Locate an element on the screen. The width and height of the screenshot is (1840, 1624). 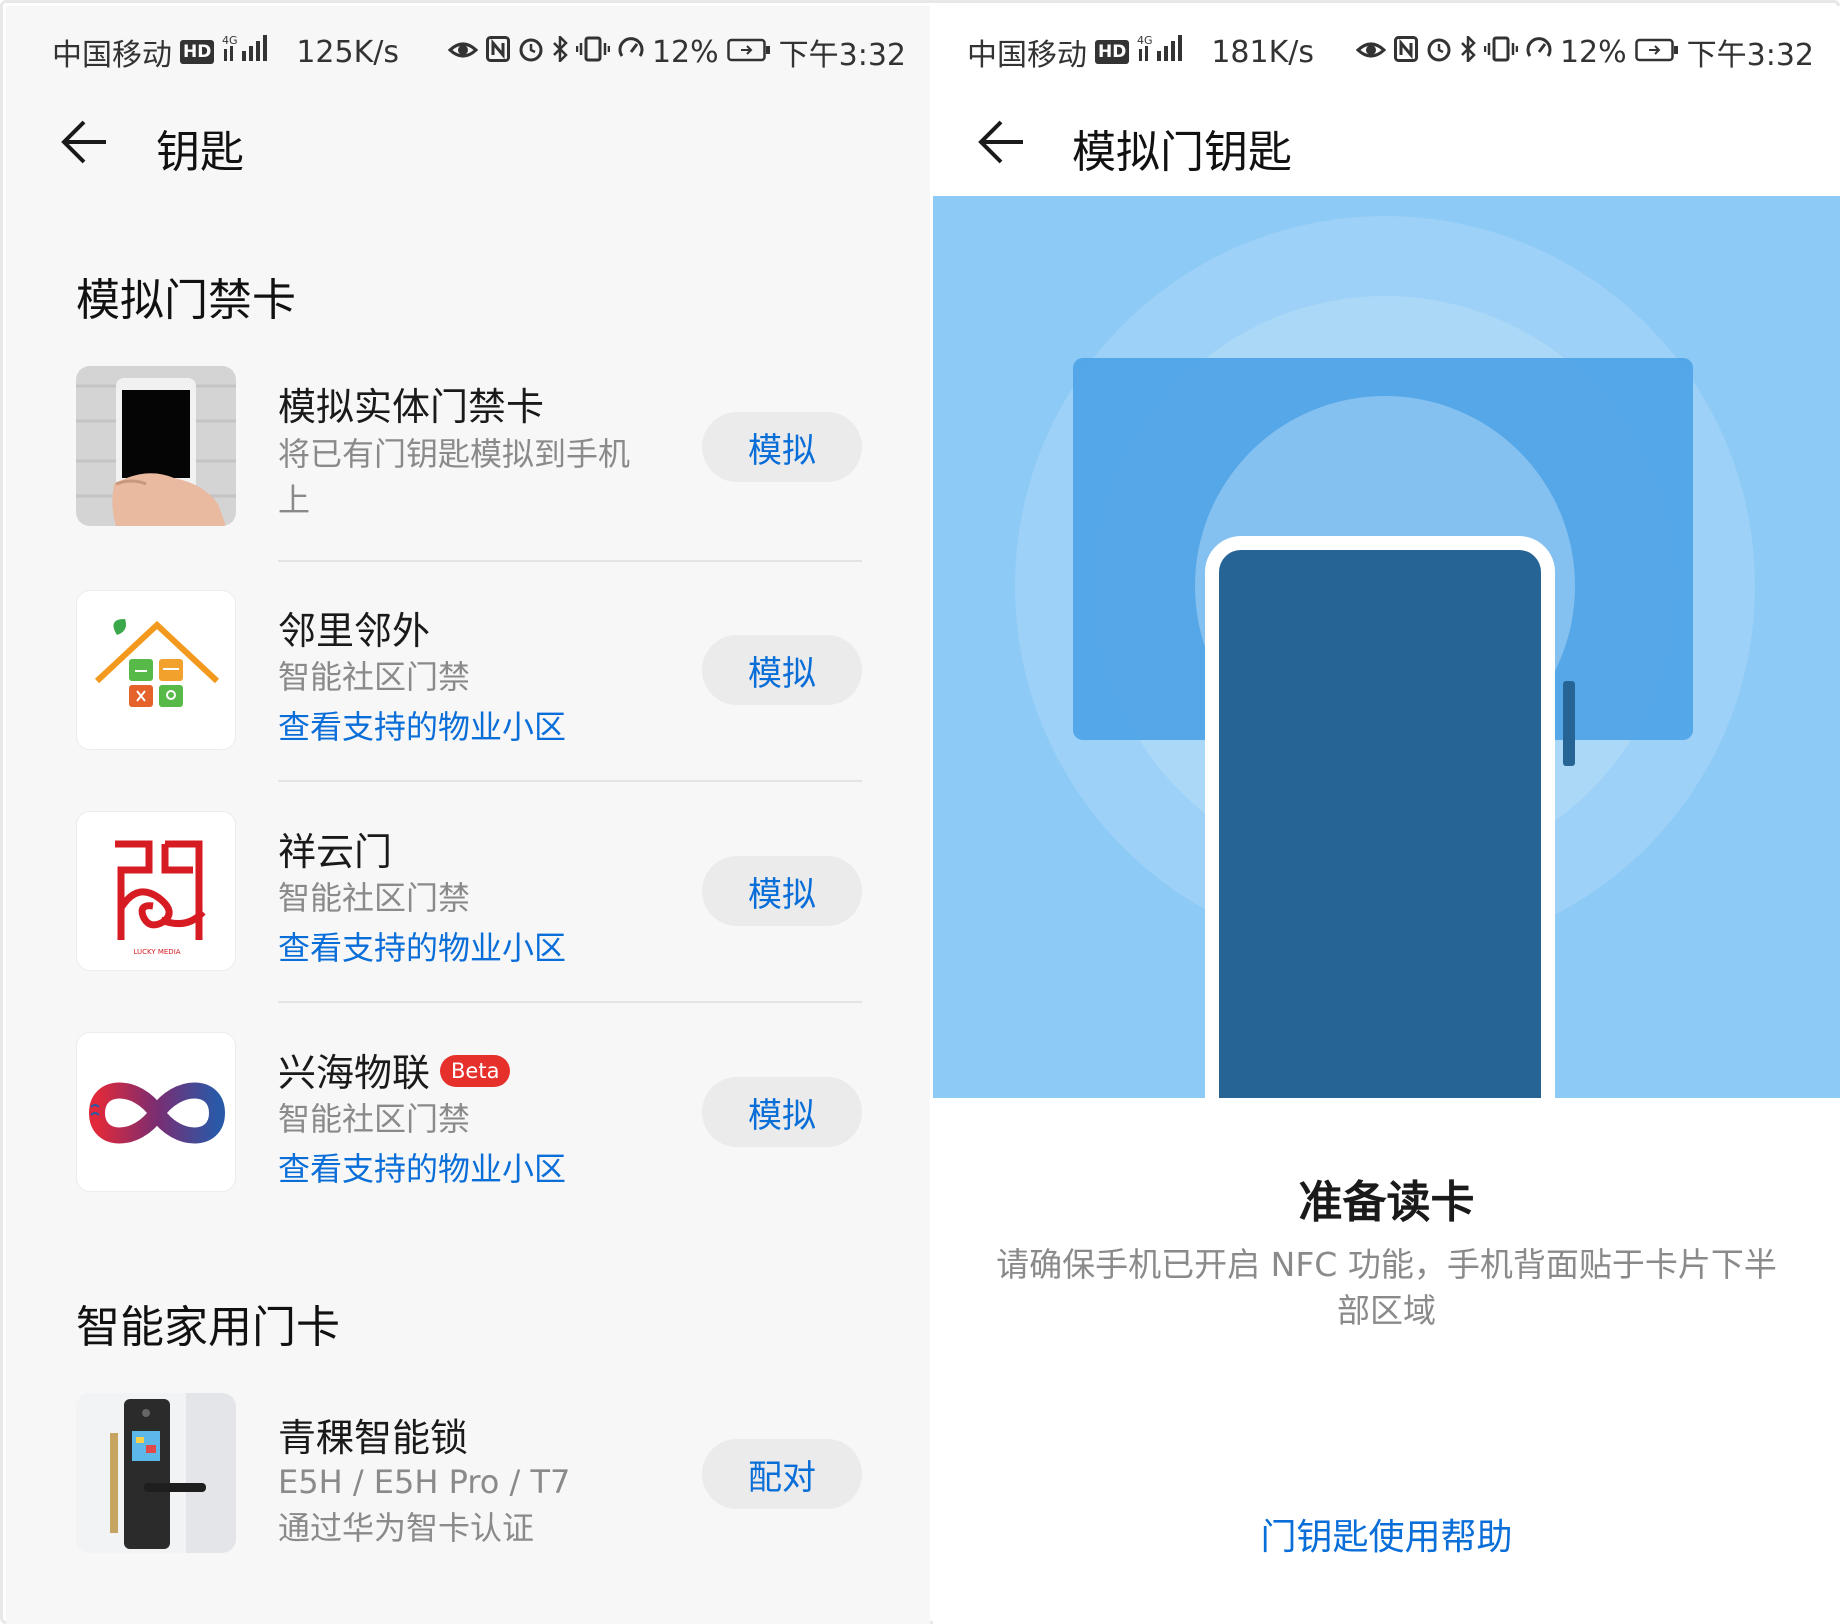
item-name: 青稞智能锁 is located at coordinates (373, 1438).